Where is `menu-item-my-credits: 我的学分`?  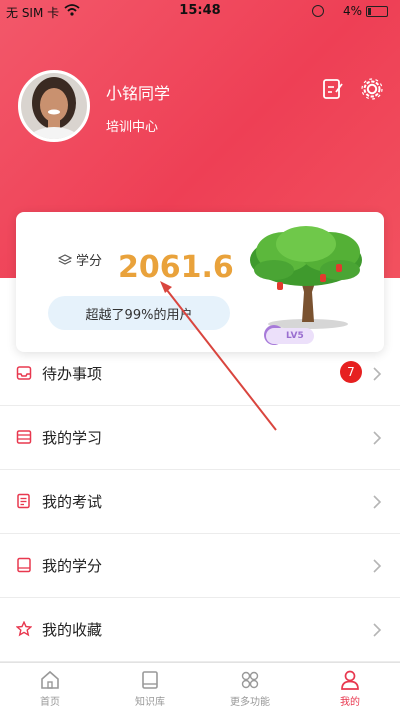 menu-item-my-credits: 我的学分 is located at coordinates (200, 566).